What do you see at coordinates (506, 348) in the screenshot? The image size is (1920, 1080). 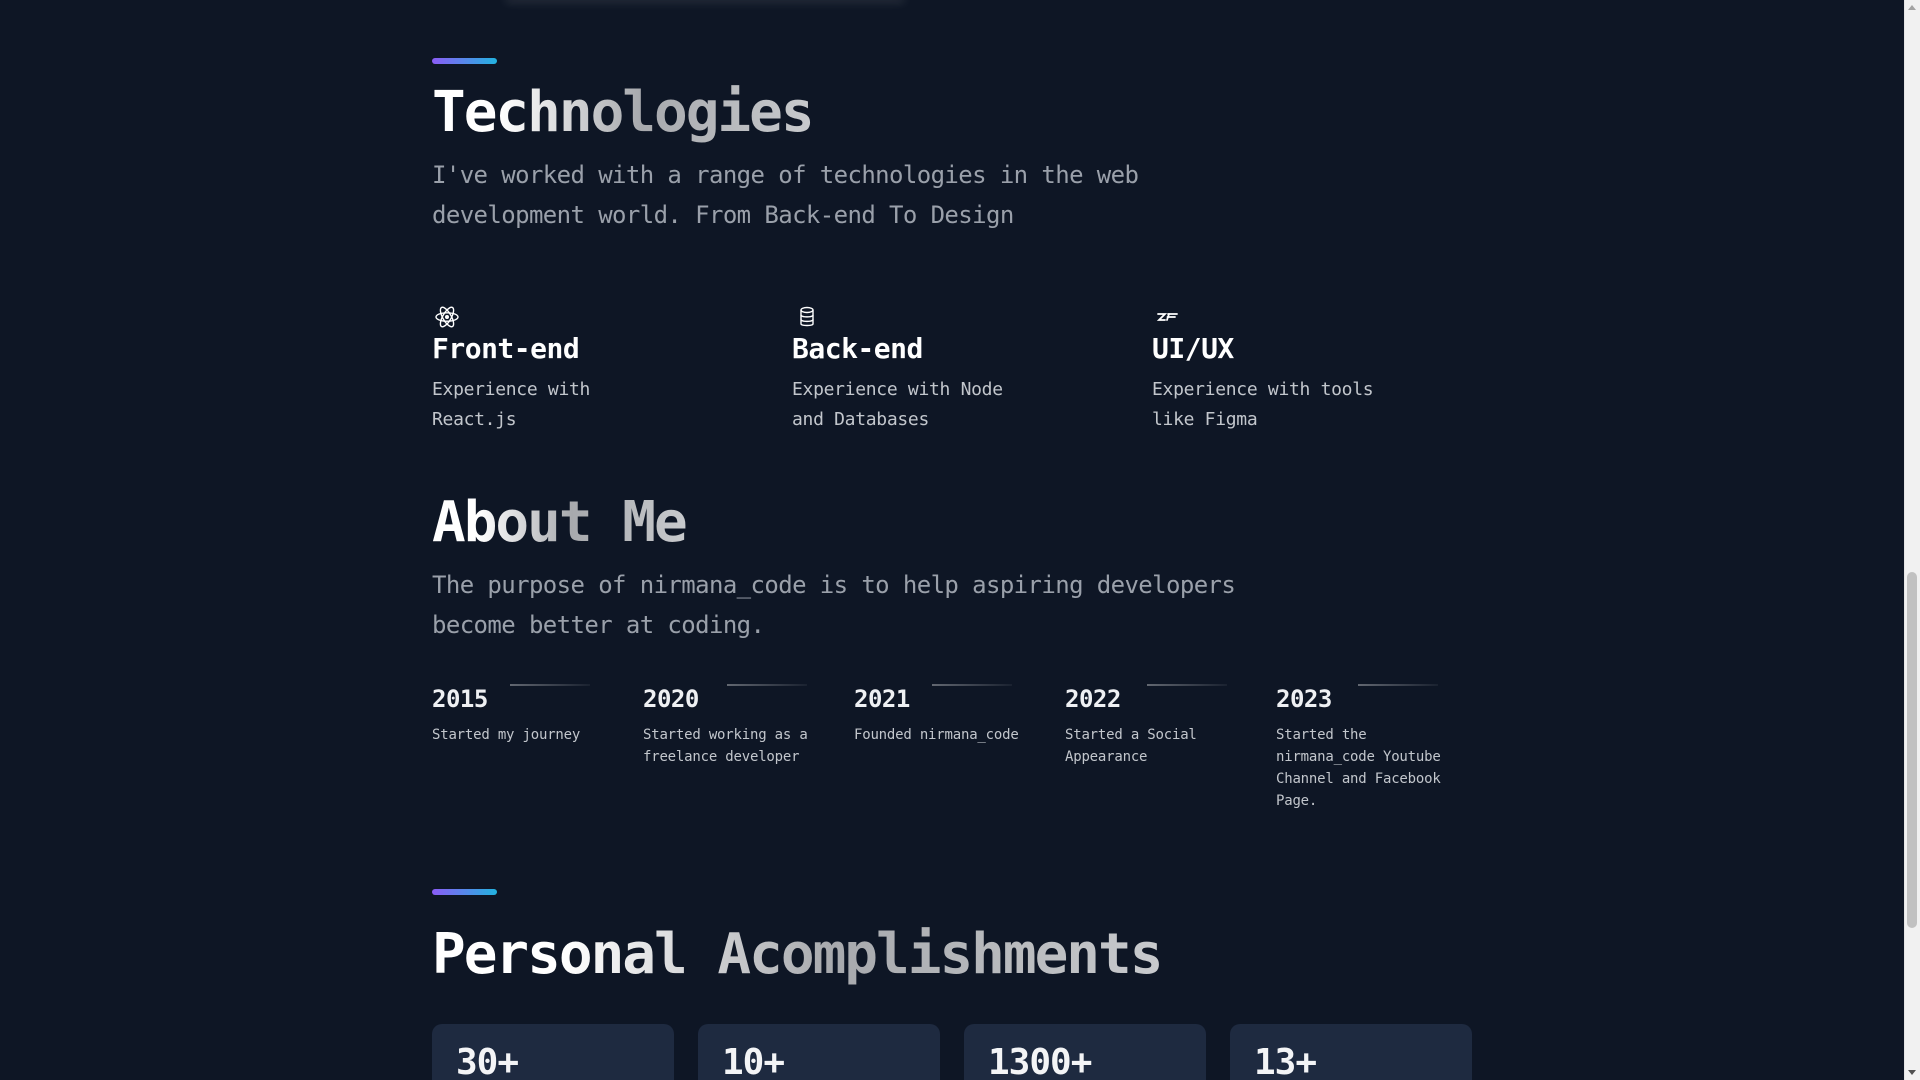 I see `tech-title: Front-end` at bounding box center [506, 348].